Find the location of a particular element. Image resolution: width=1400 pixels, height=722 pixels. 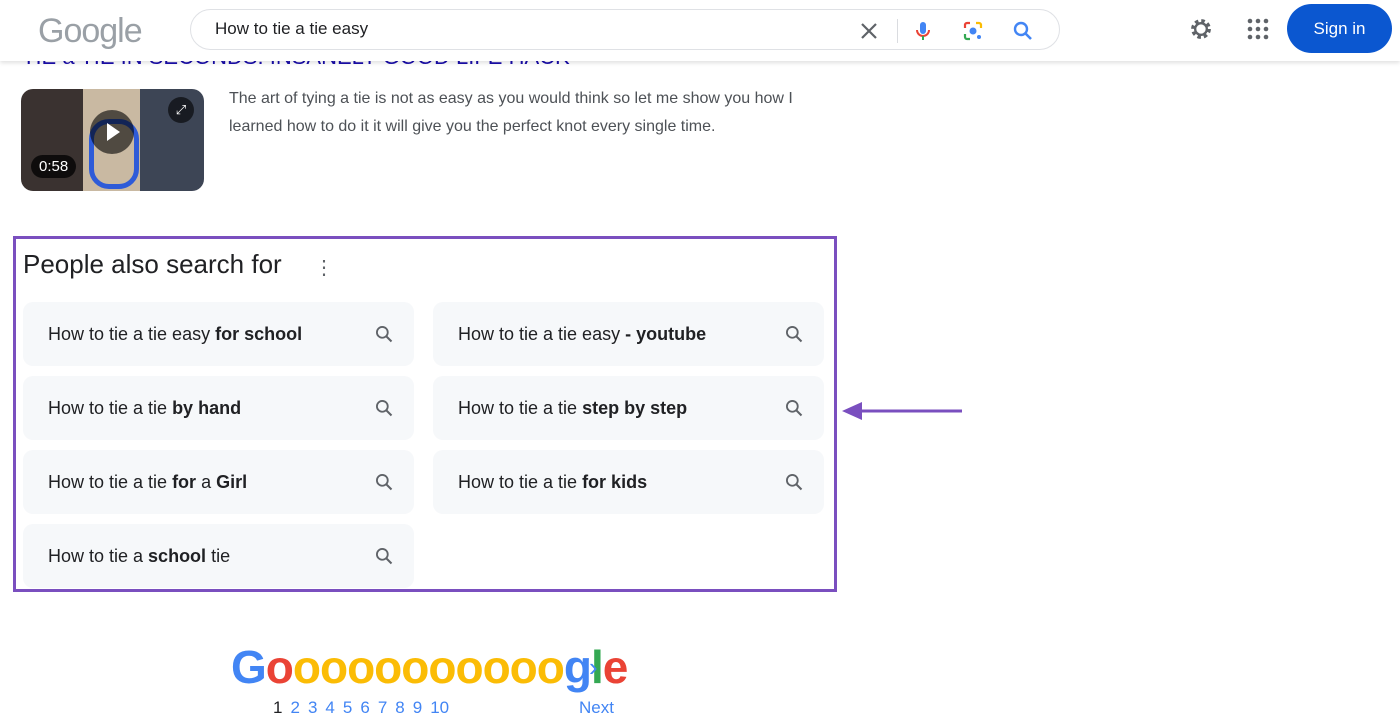

page-number-link: 5 is located at coordinates (347, 707).